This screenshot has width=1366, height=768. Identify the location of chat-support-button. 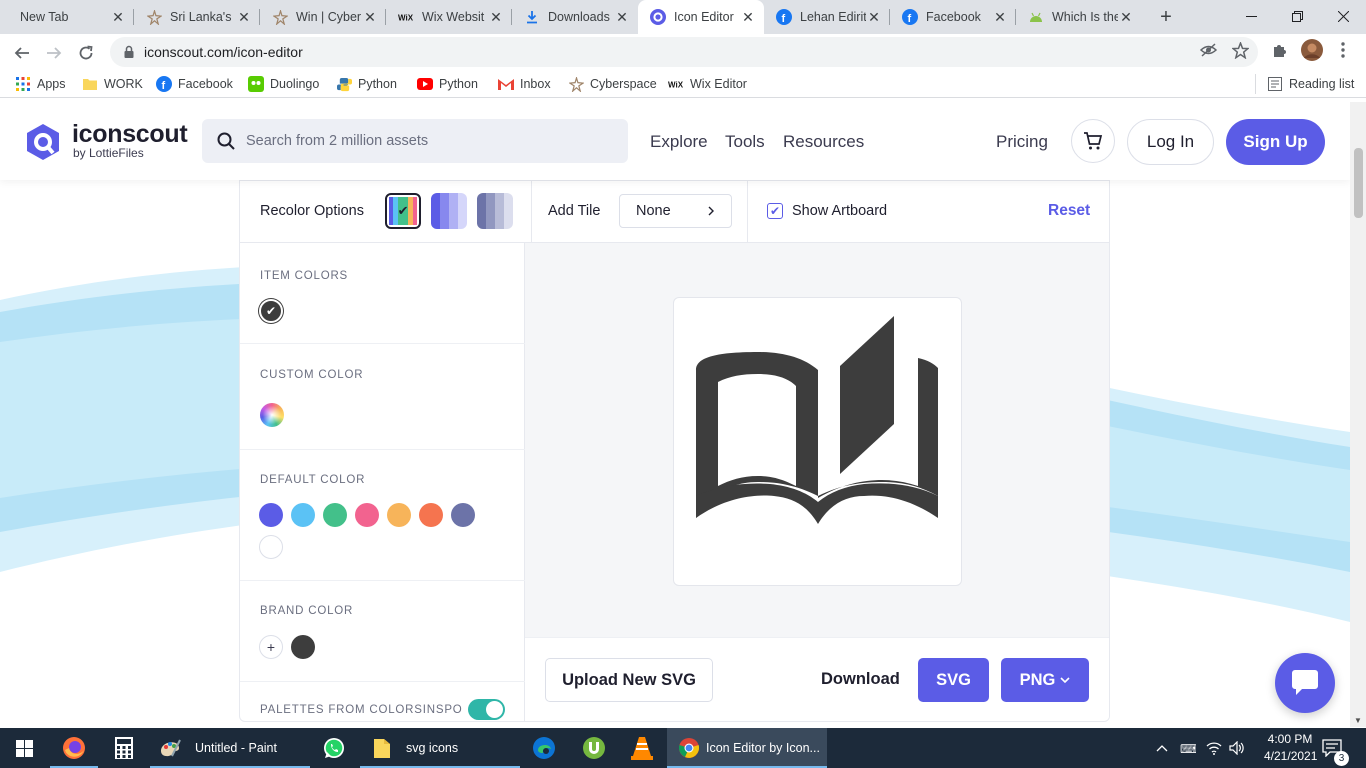
(1305, 683).